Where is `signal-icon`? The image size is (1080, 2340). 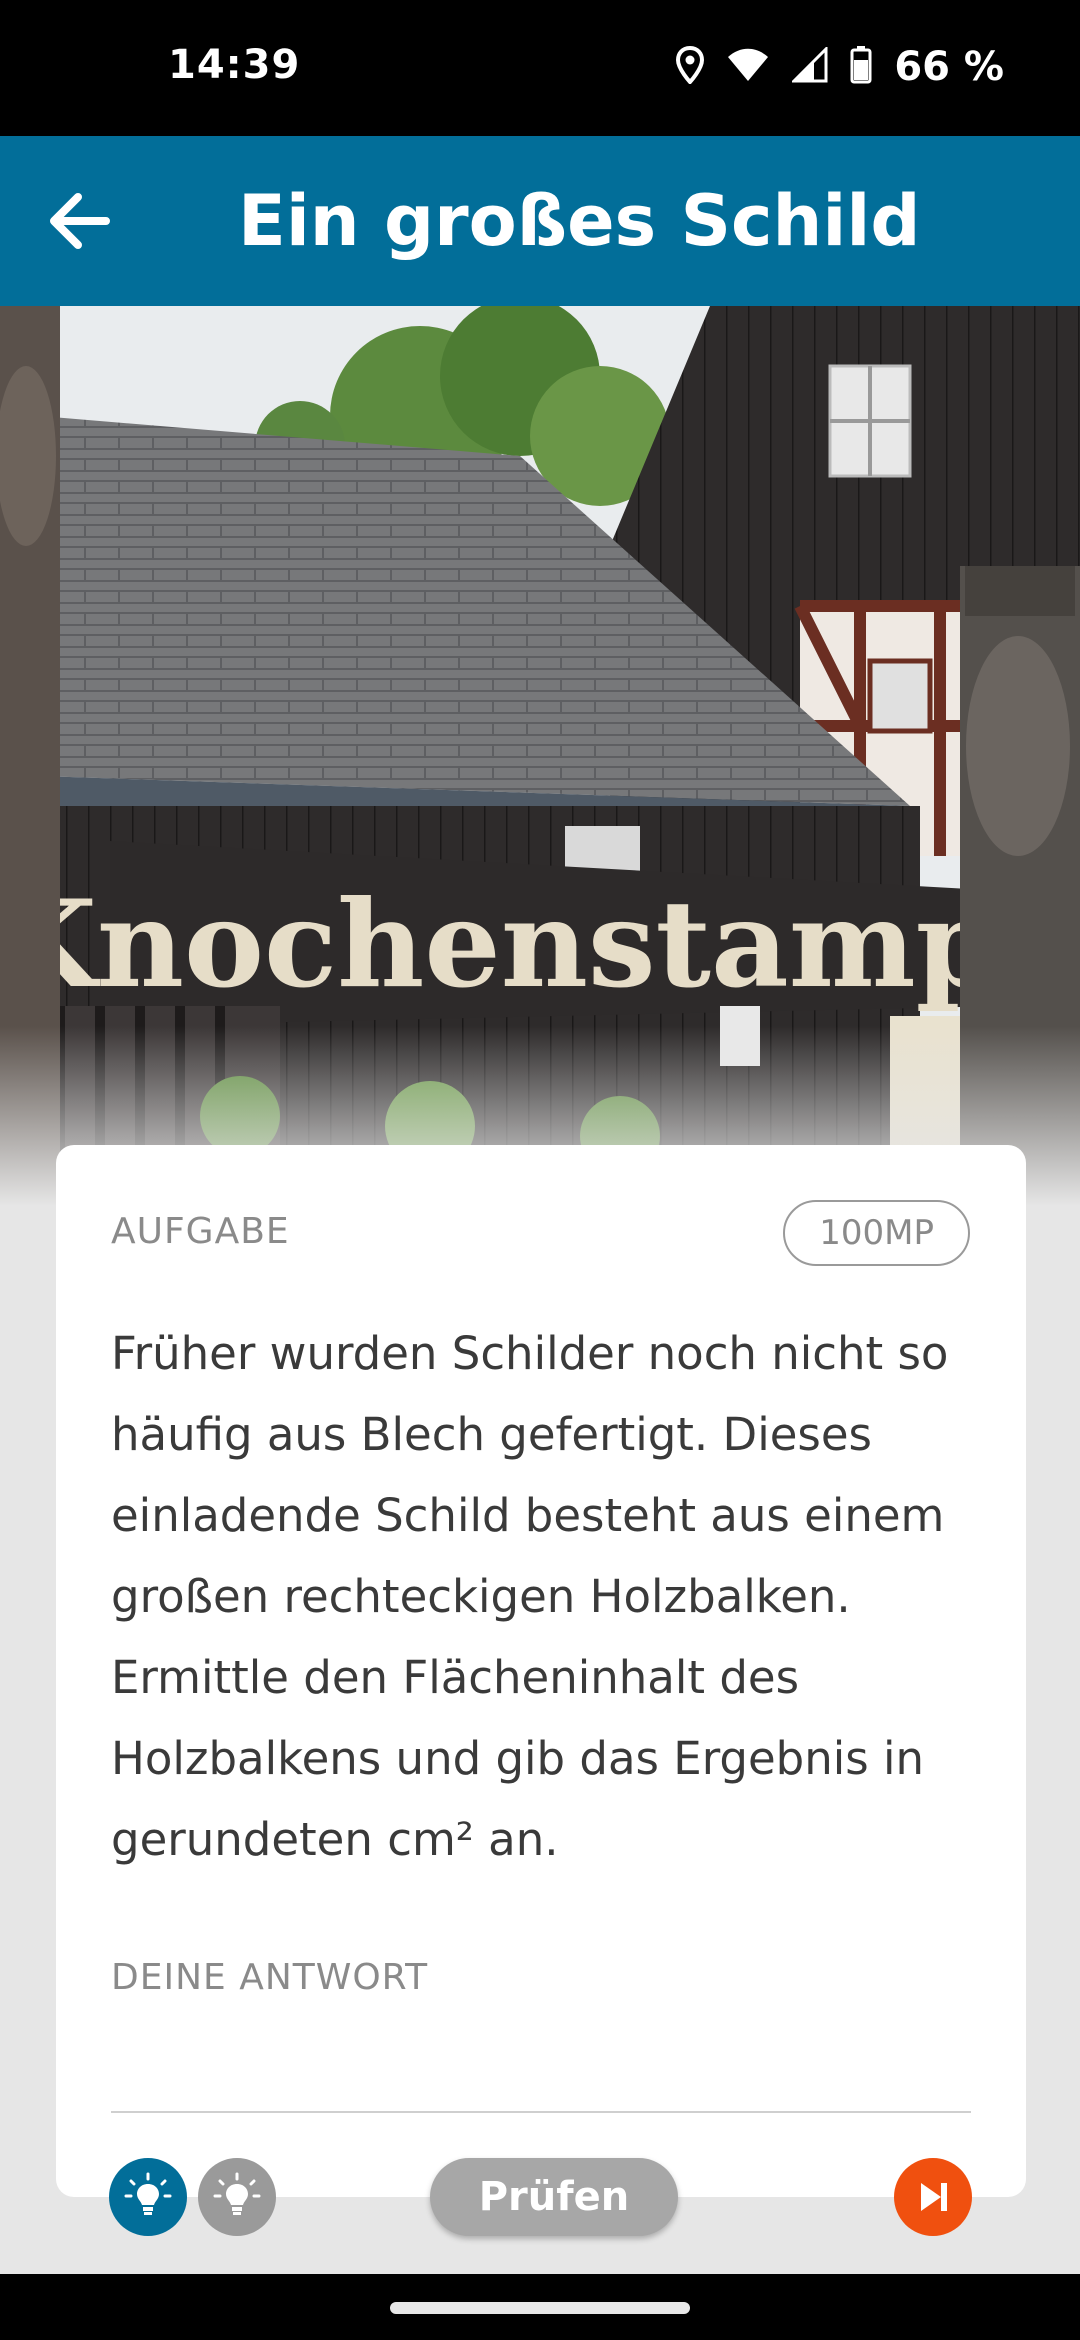 signal-icon is located at coordinates (809, 66).